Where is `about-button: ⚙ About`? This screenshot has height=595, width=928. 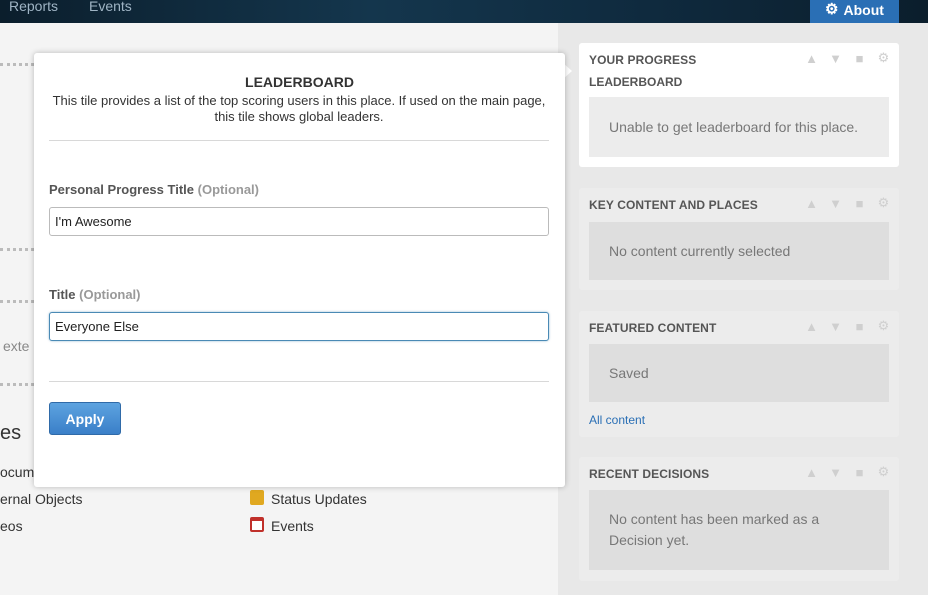 about-button: ⚙ About is located at coordinates (854, 11).